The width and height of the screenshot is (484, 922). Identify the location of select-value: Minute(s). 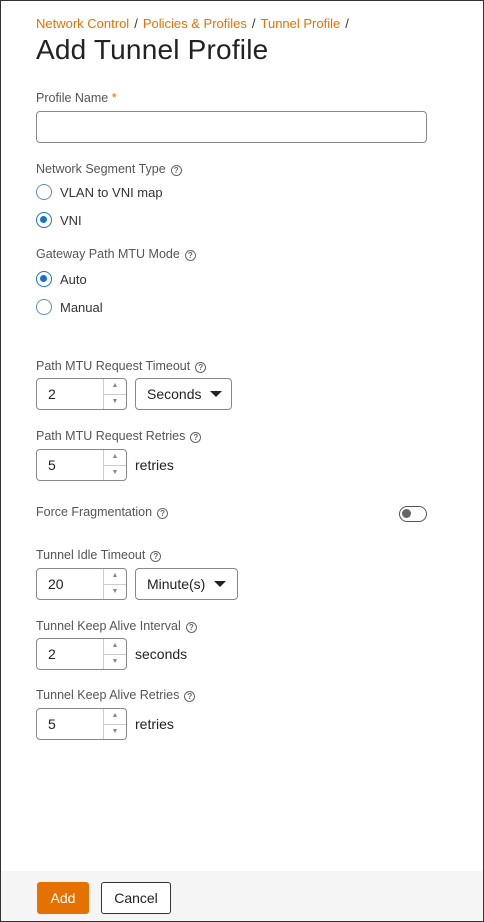
(176, 584).